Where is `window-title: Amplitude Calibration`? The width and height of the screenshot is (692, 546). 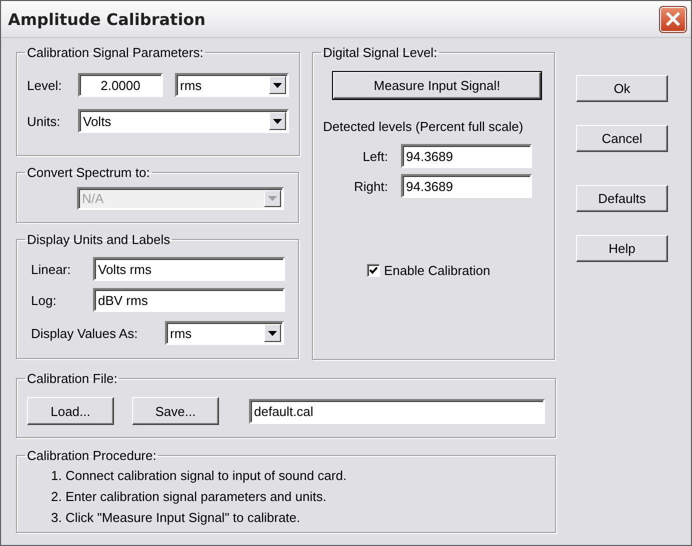
window-title: Amplitude Calibration is located at coordinates (107, 19).